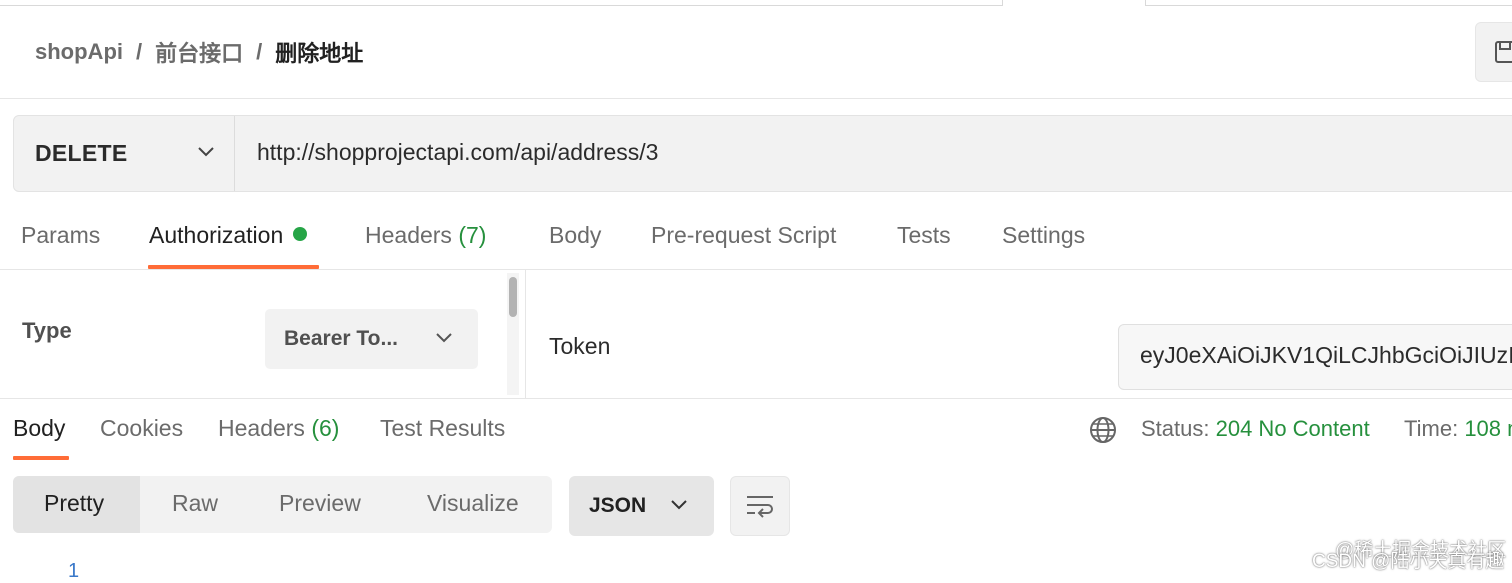 This screenshot has height=583, width=1512. I want to click on tab-label: Tests, so click(924, 235).